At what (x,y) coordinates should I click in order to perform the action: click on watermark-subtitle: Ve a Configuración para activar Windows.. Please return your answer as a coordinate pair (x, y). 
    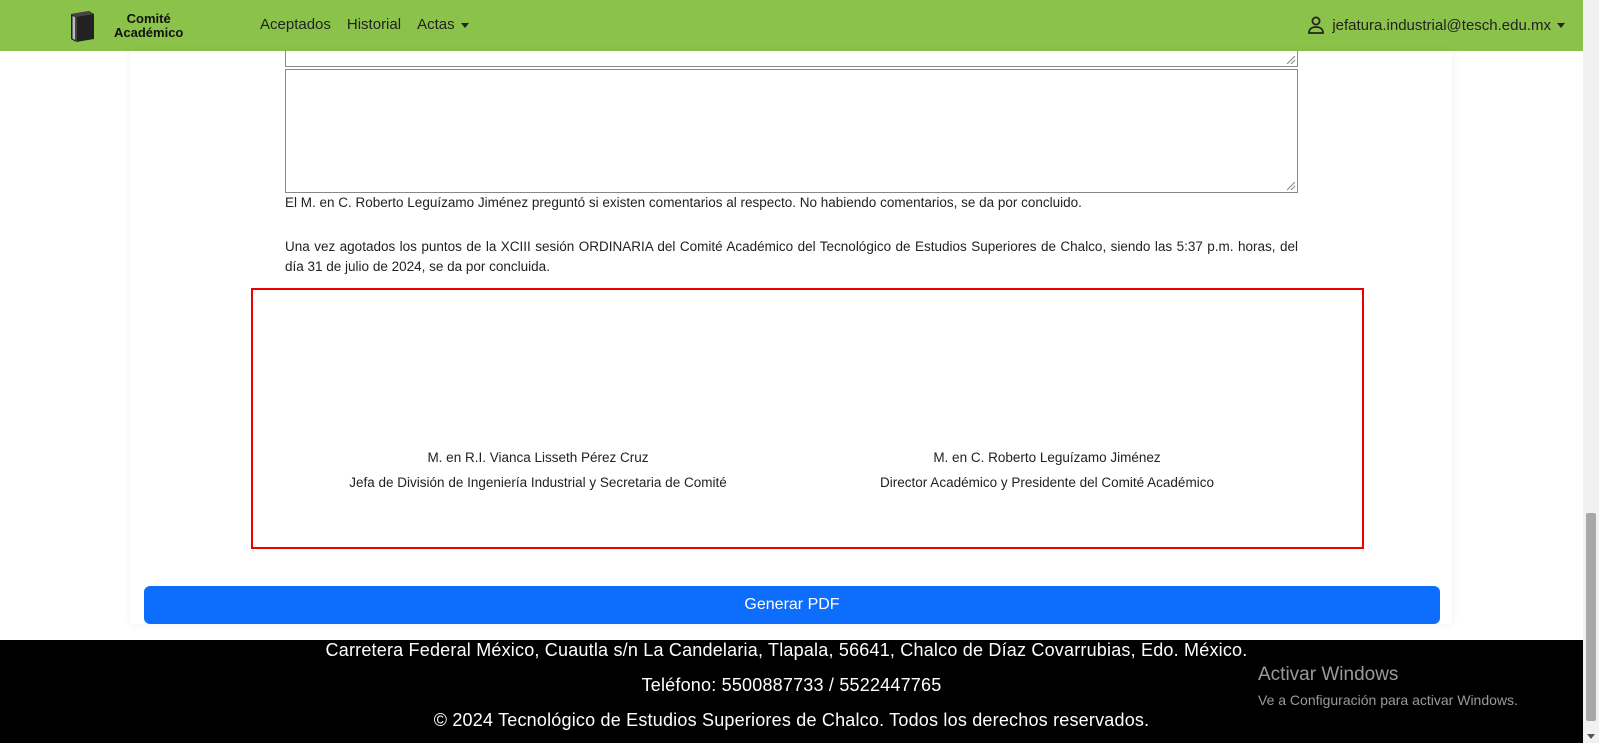
    Looking at the image, I should click on (1388, 700).